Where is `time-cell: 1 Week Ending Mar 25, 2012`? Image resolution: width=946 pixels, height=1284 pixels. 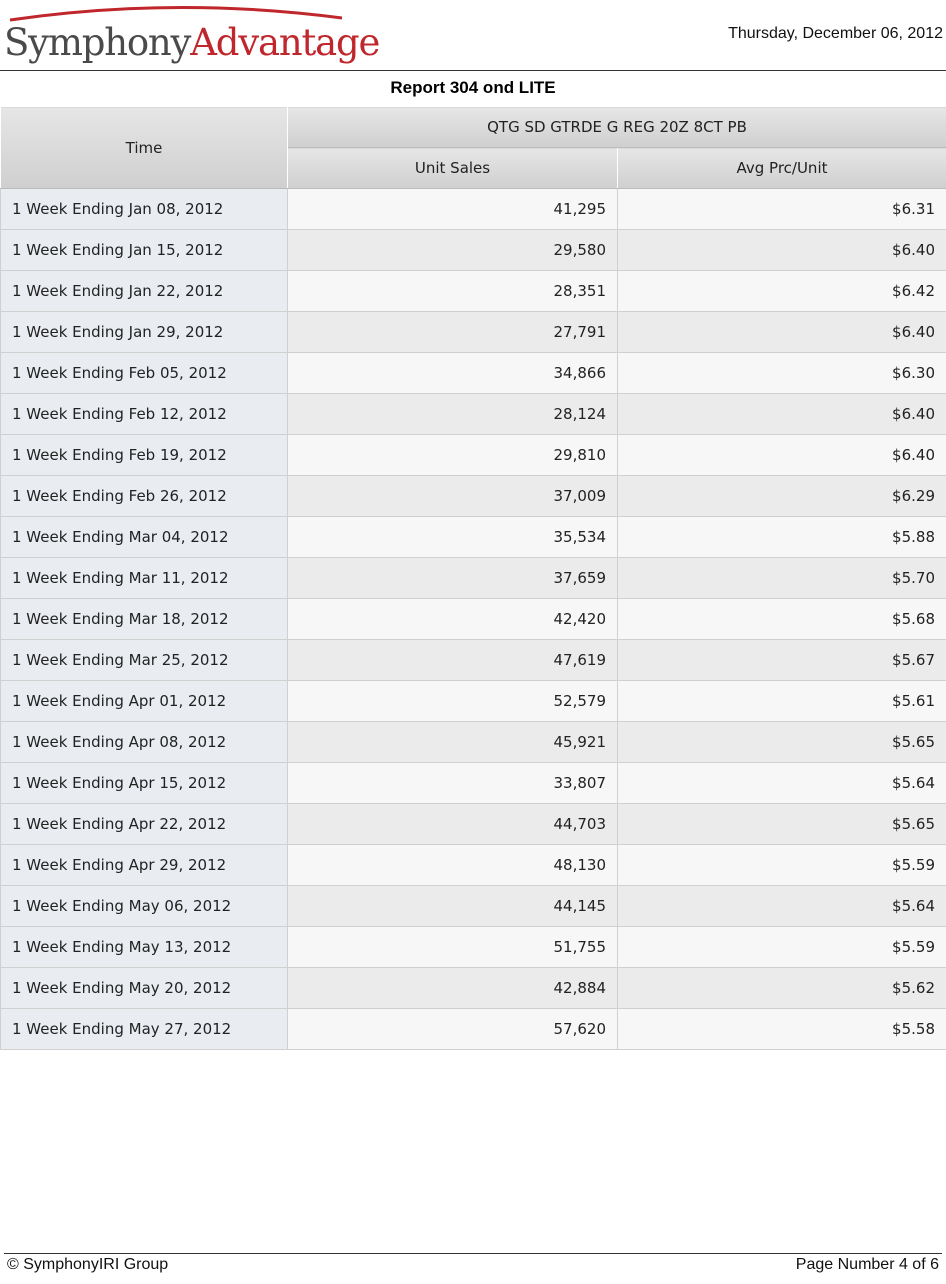 time-cell: 1 Week Ending Mar 25, 2012 is located at coordinates (144, 660).